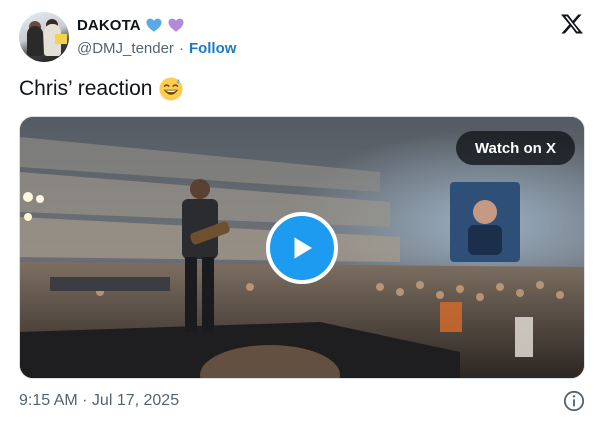  What do you see at coordinates (125, 48) in the screenshot?
I see `handle: @DMJ_tender` at bounding box center [125, 48].